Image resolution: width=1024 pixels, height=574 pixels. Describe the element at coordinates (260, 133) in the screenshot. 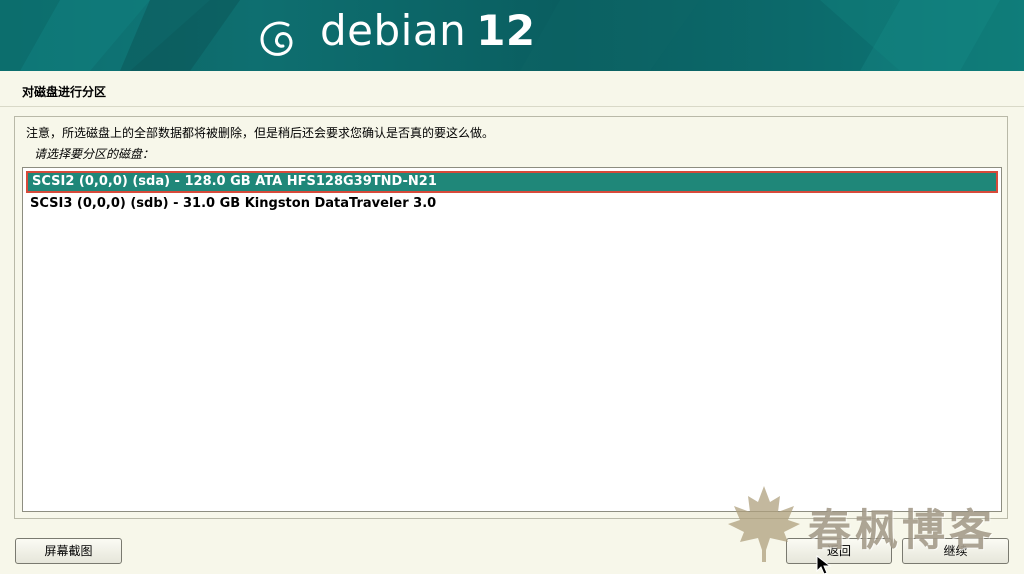

I see `warning-text: 注意，所选磁盘上的全部数据都将被删除，但是稍后还会要求您确认是否真的要这么做。` at that location.